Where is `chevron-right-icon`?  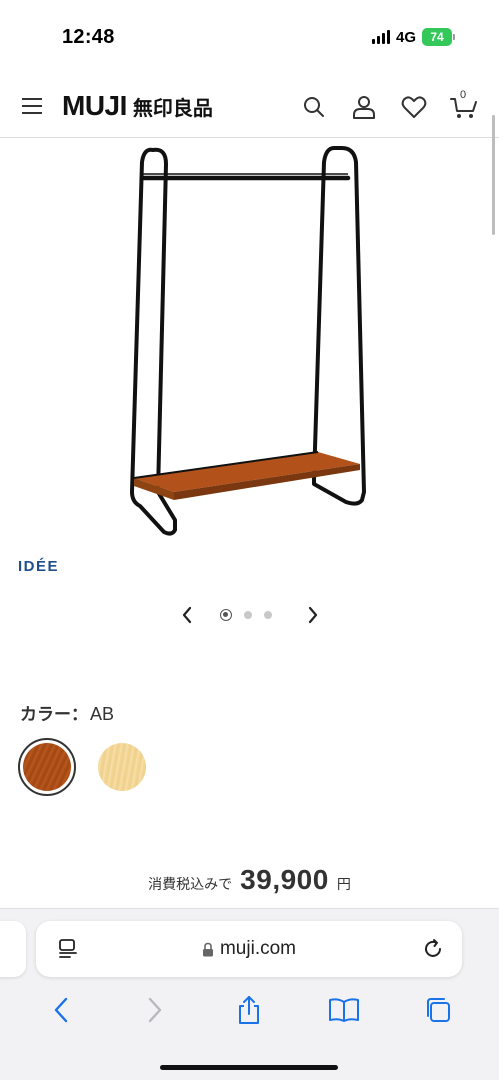 chevron-right-icon is located at coordinates (313, 615).